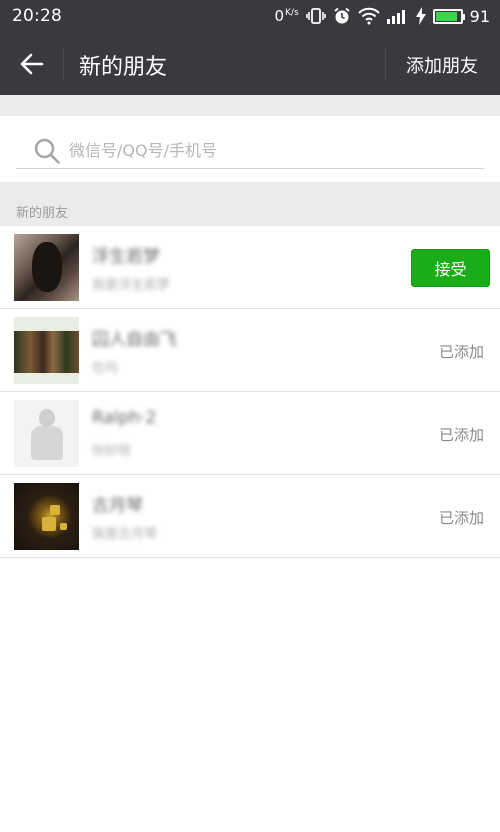  I want to click on network-speed: 0 K/s, so click(286, 16).